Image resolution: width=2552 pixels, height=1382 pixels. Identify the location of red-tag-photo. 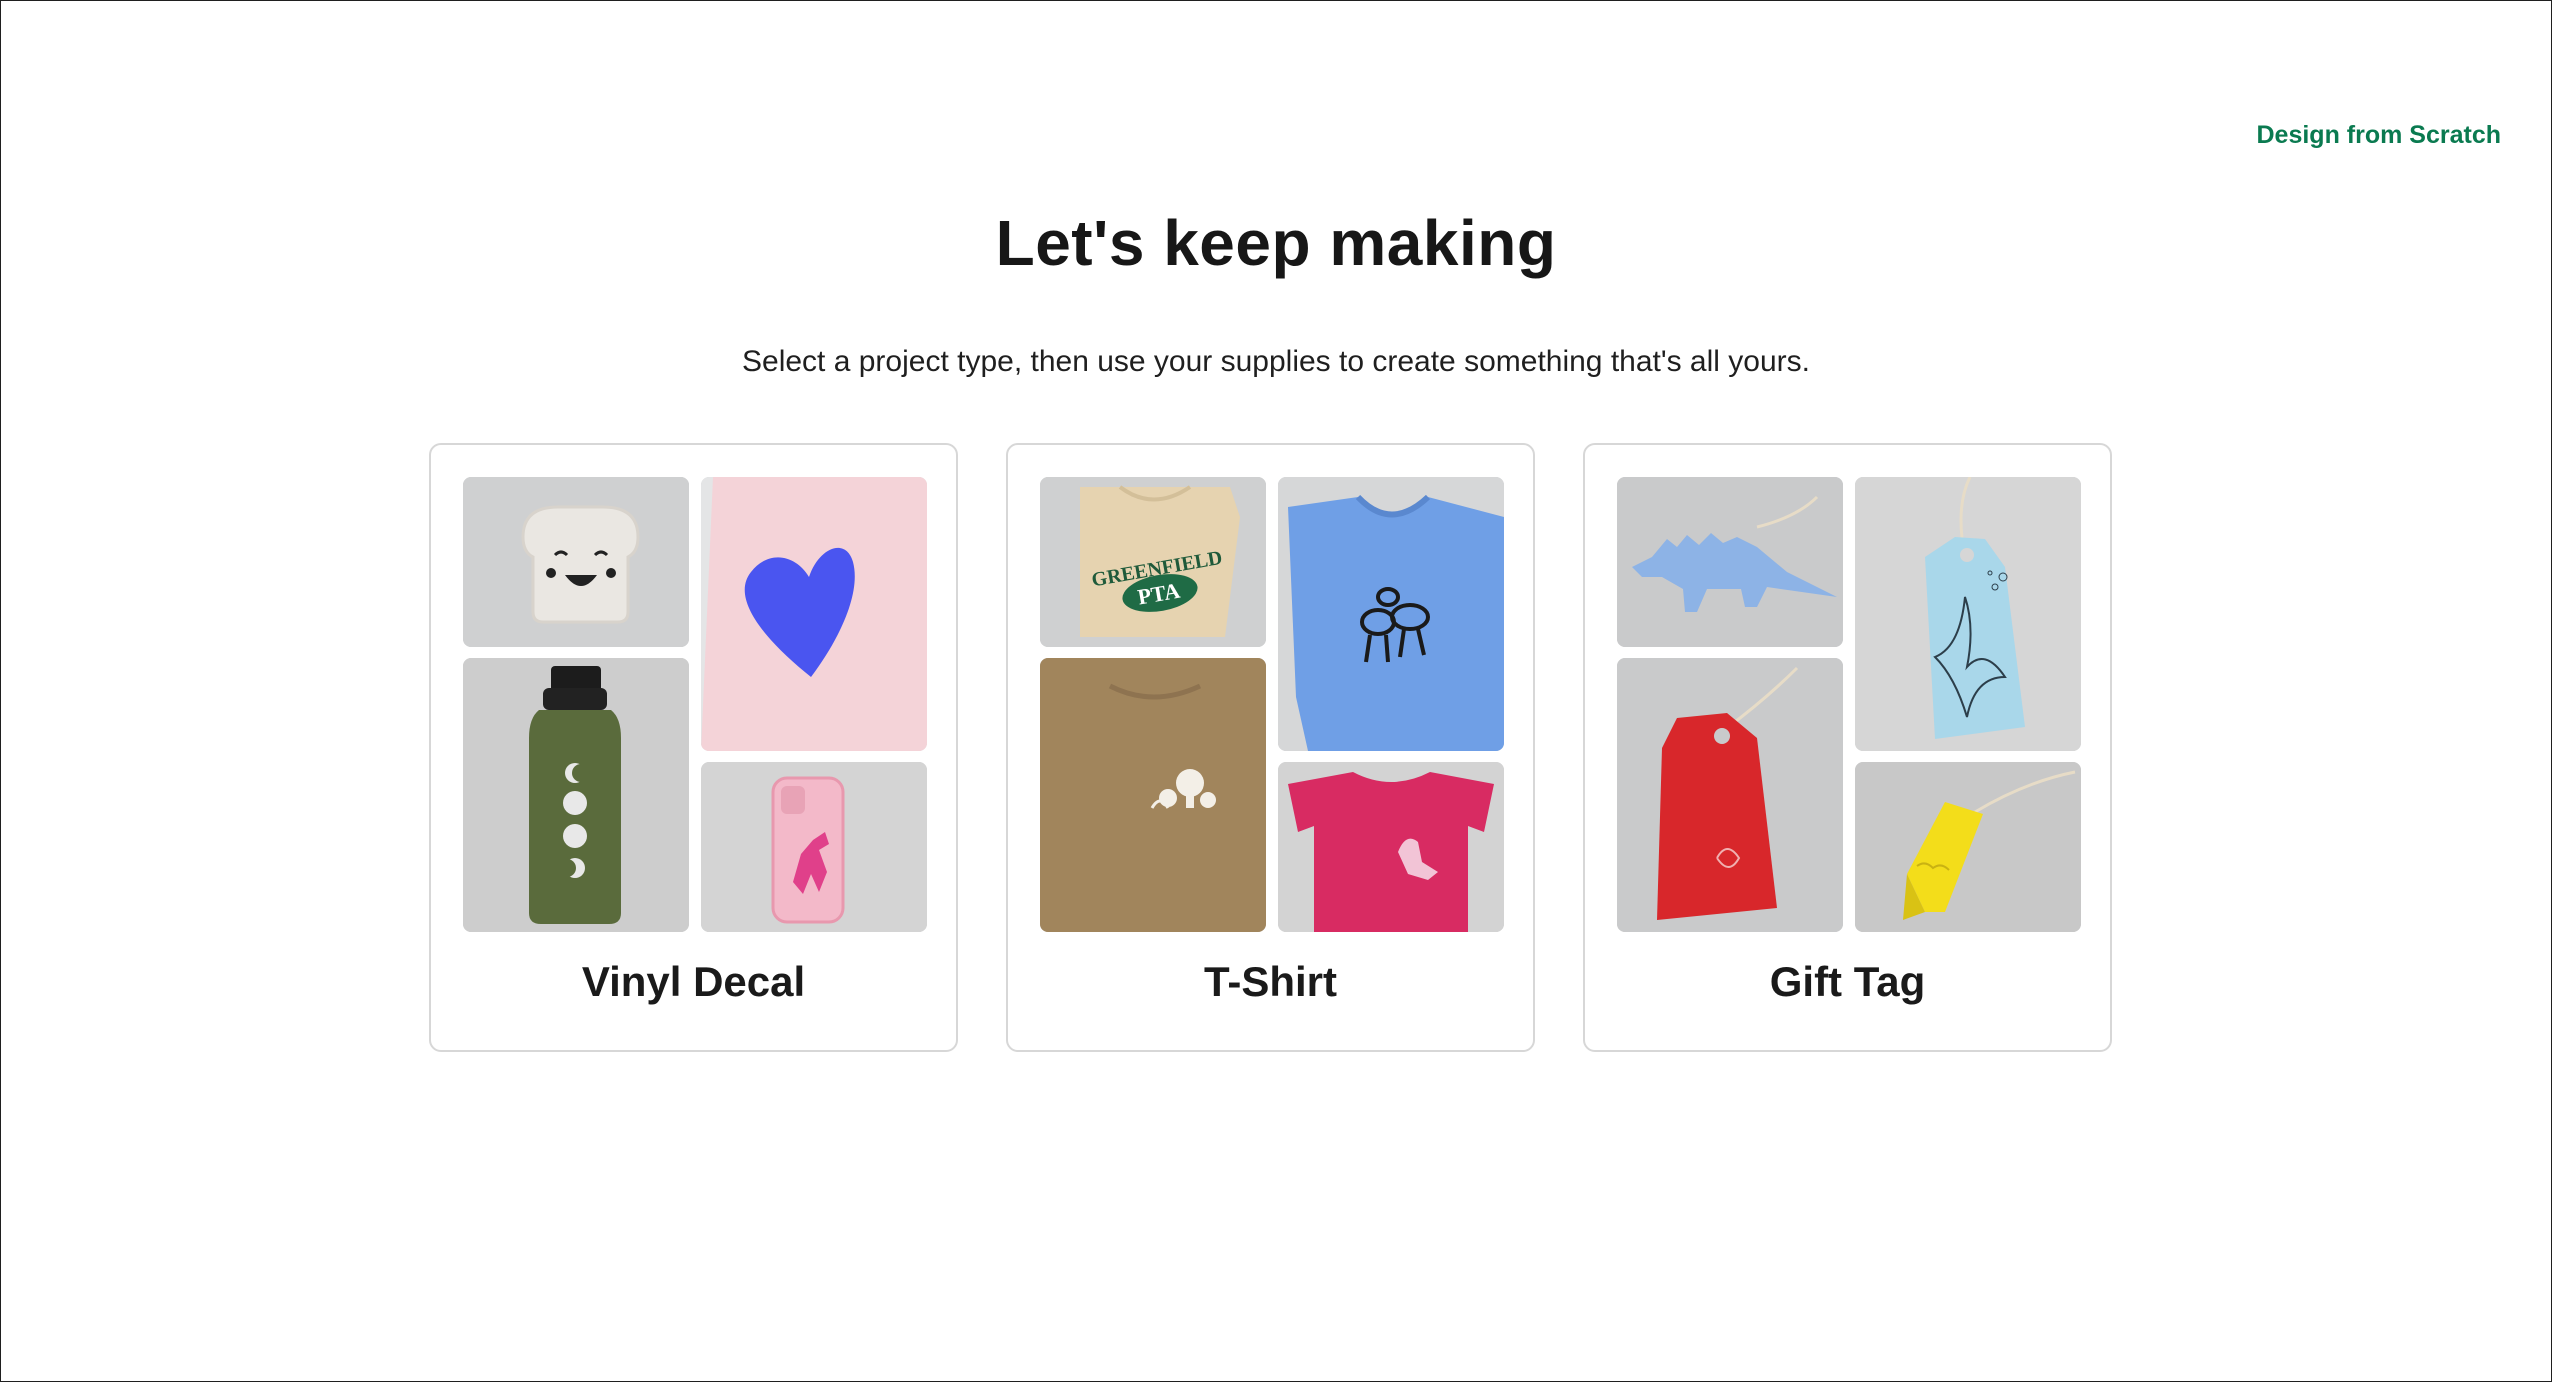
(1730, 795).